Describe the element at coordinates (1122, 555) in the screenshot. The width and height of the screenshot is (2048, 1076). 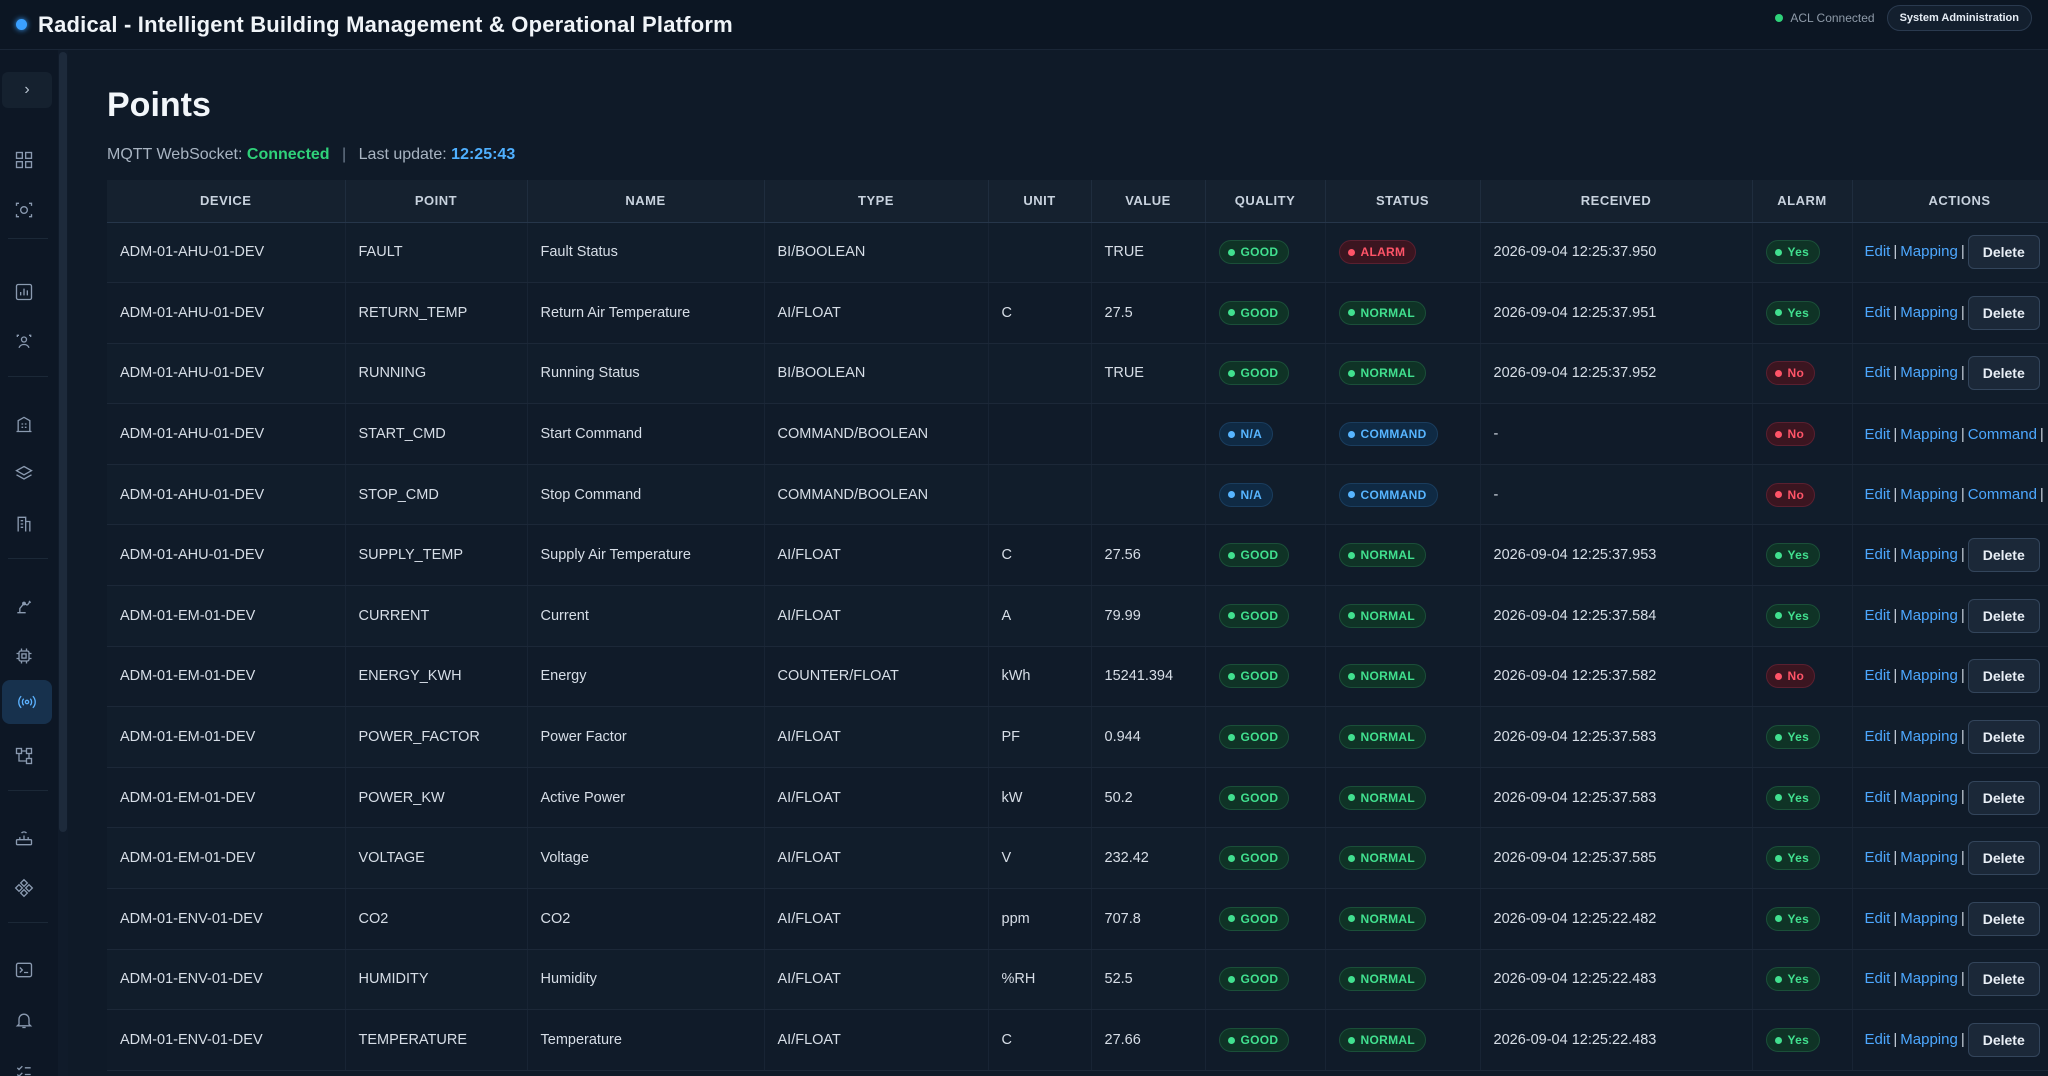
I see `value-text: 27.56` at that location.